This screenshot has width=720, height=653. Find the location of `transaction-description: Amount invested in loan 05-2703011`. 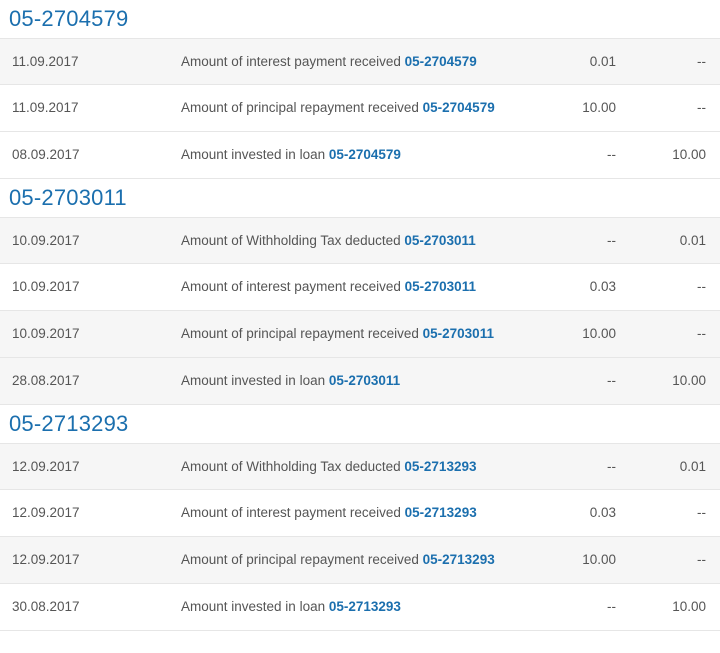

transaction-description: Amount invested in loan 05-2703011 is located at coordinates (291, 380).